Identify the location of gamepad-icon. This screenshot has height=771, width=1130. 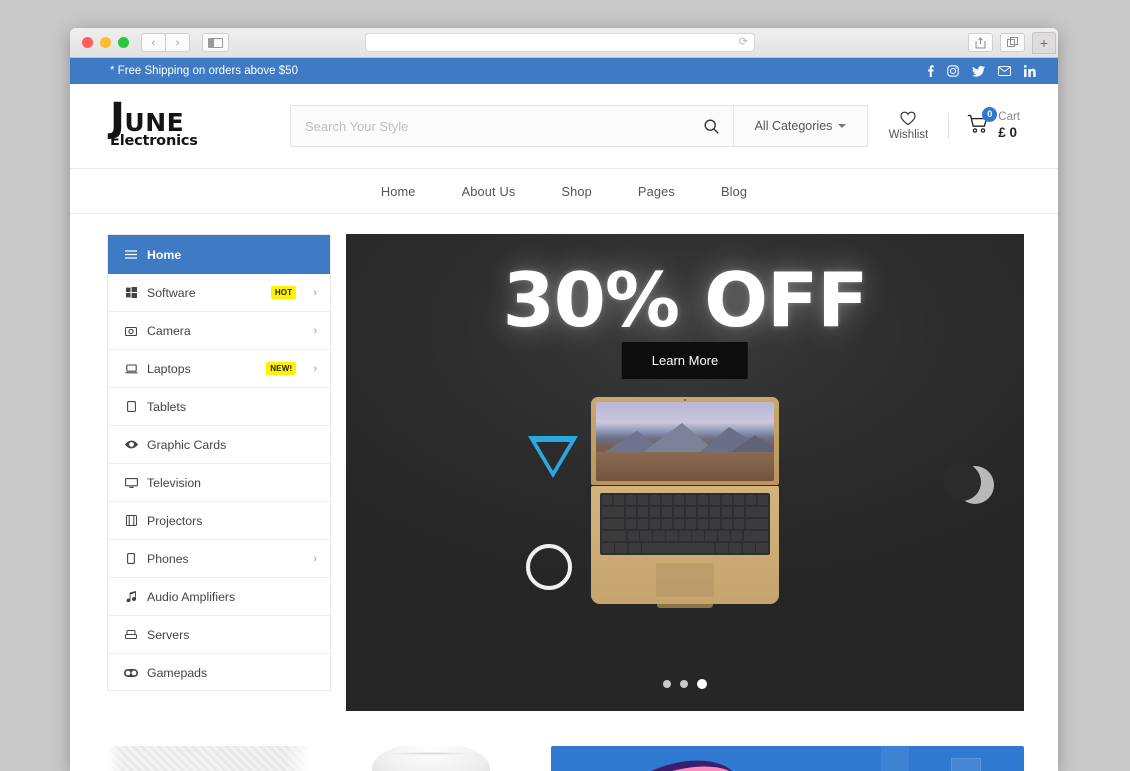
(131, 673).